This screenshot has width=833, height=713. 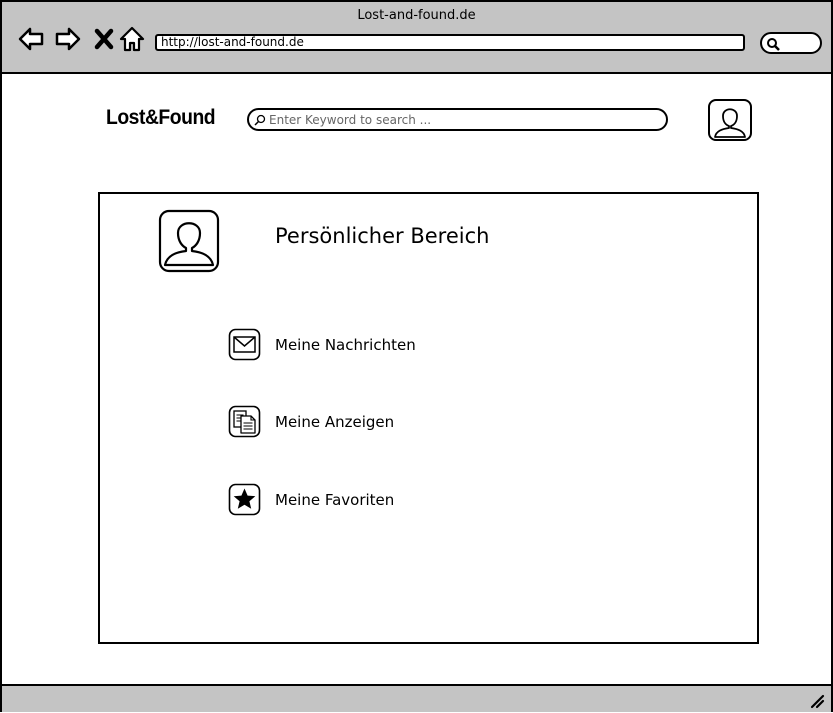 I want to click on status-bar, so click(x=416, y=698).